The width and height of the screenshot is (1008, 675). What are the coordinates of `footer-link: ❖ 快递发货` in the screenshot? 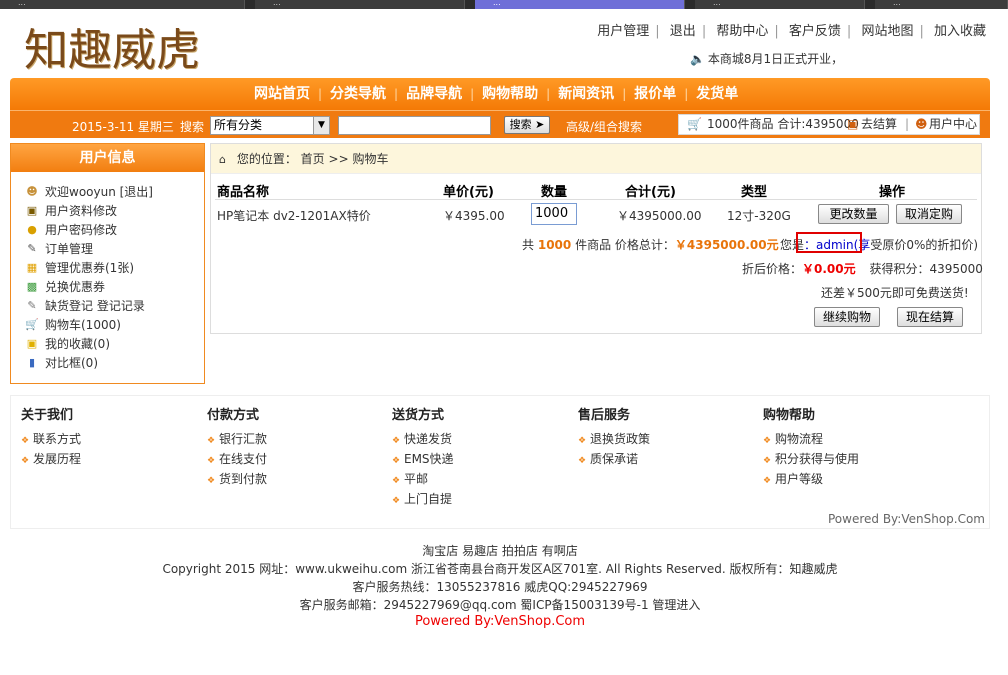 It's located at (423, 440).